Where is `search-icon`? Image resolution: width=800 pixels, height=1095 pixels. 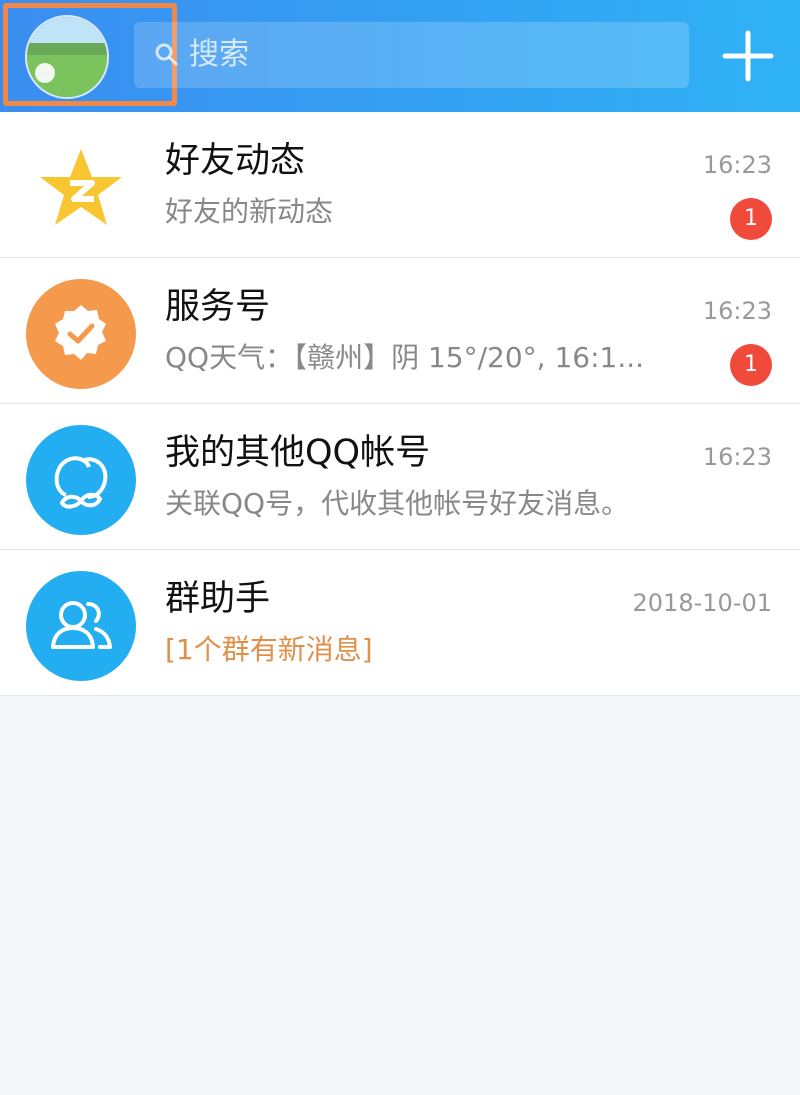
search-icon is located at coordinates (166, 54).